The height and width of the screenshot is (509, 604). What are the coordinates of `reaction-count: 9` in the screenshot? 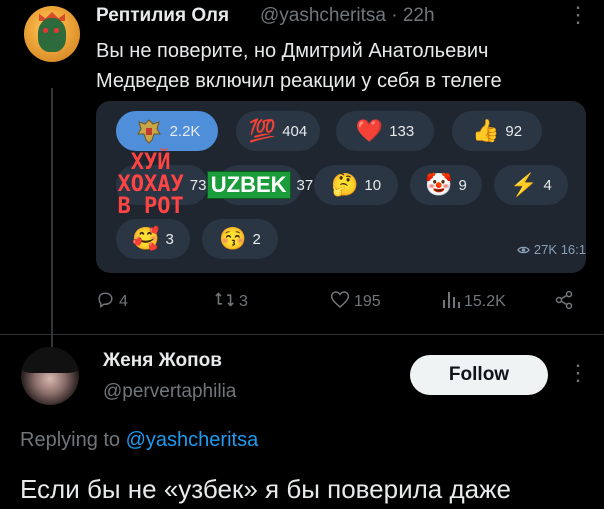 It's located at (462, 185).